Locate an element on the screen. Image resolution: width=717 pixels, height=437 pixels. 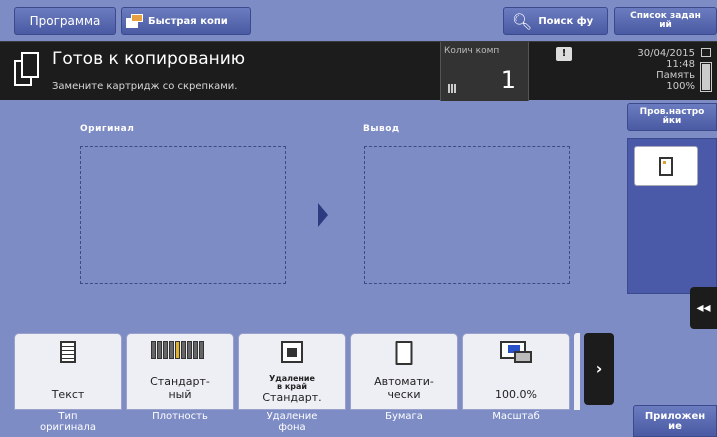
job-list-label-line2: ий is located at coordinates (665, 25).